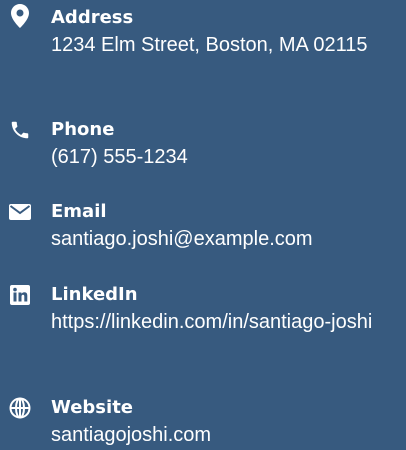  I want to click on phone-link: (617) 555-1234, so click(119, 157).